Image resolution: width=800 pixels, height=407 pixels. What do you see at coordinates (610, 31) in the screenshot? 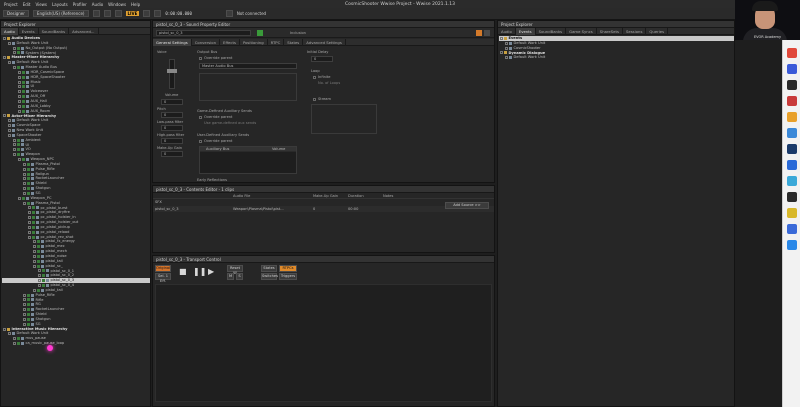
I see `tab: ShareSets` at bounding box center [610, 31].